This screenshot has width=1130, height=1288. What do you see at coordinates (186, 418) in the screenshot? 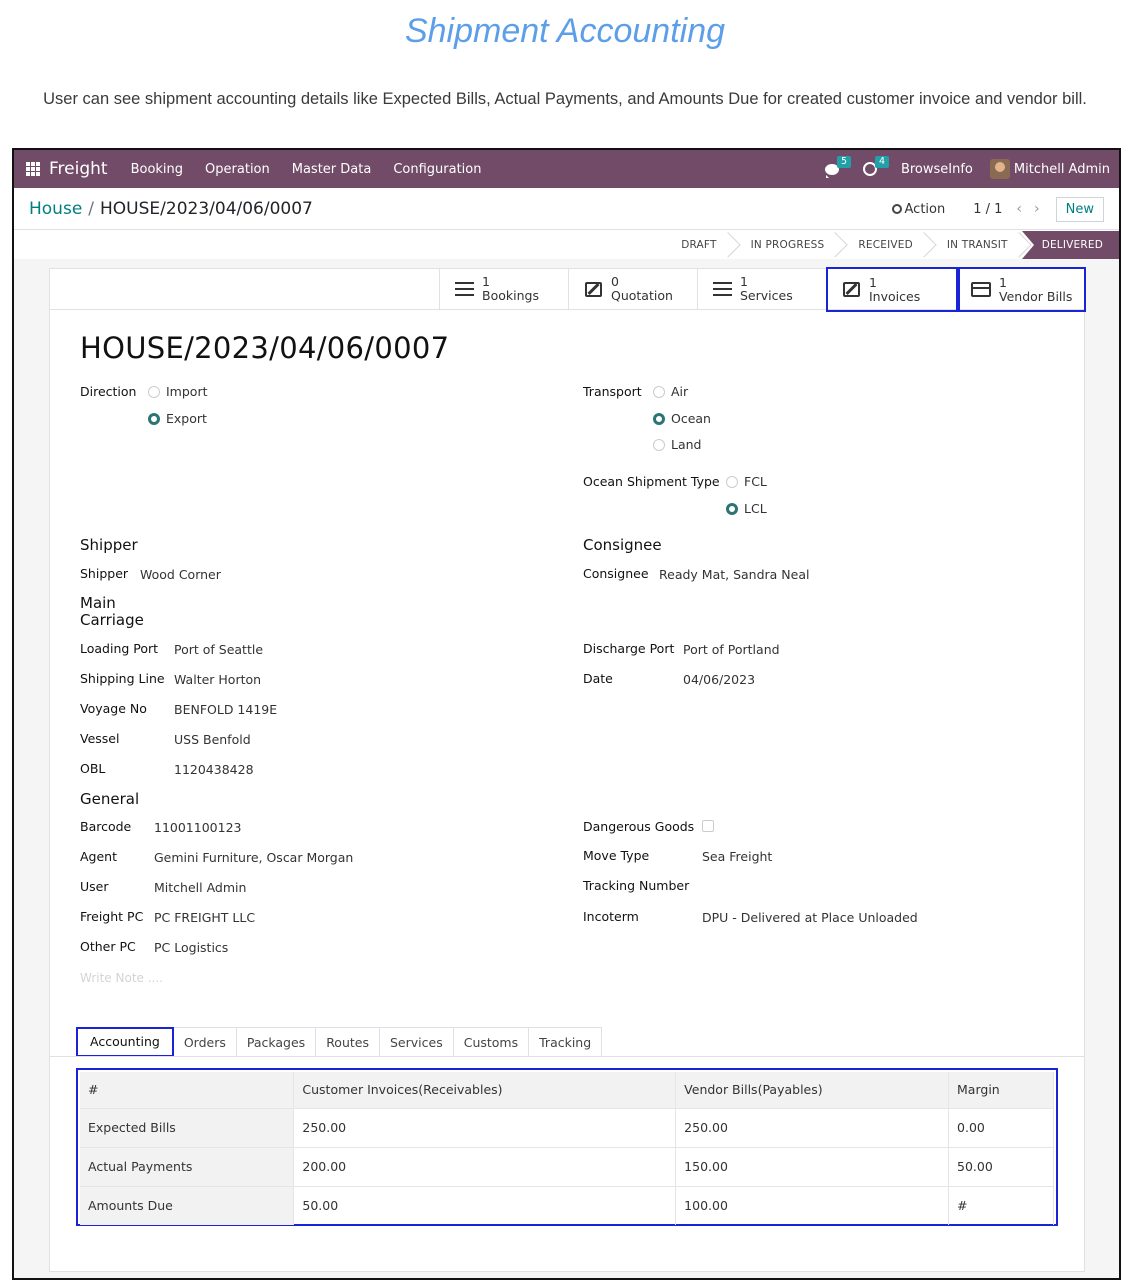
I see `direction-export-label: Export` at bounding box center [186, 418].